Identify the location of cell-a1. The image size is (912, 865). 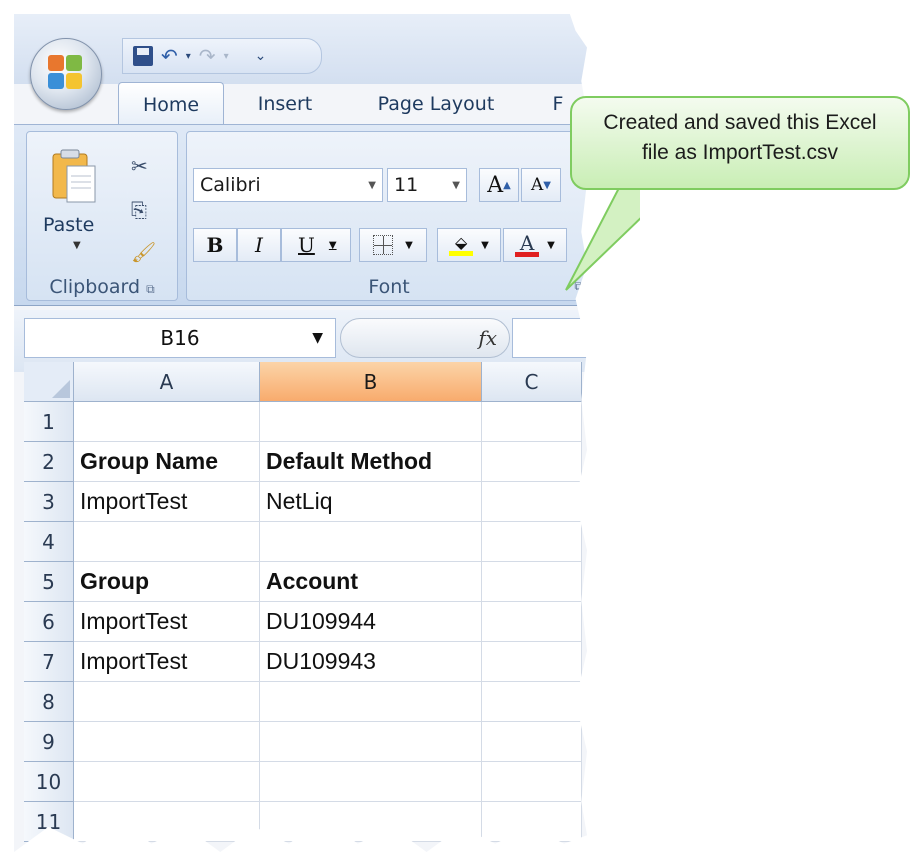
(167, 422).